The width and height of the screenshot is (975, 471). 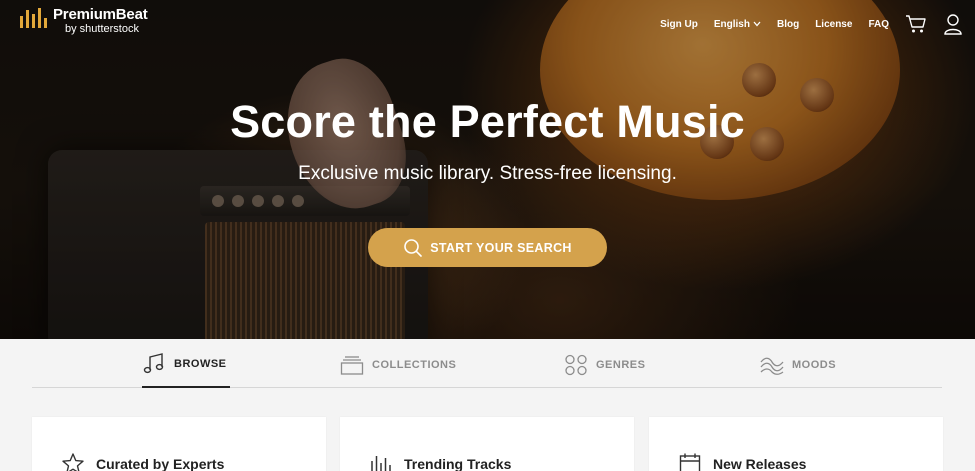 What do you see at coordinates (814, 365) in the screenshot?
I see `tab-moods-label: MOODS` at bounding box center [814, 365].